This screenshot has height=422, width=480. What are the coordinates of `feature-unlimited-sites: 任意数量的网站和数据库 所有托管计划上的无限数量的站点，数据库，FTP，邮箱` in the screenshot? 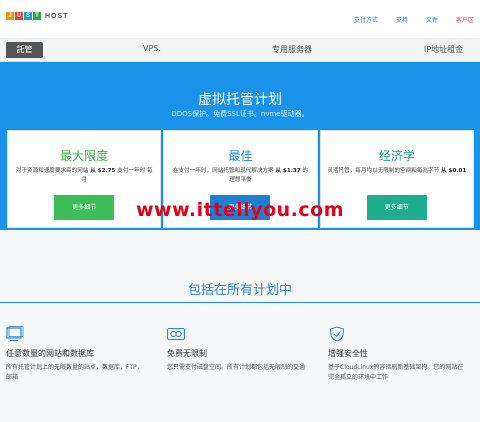 It's located at (76, 354).